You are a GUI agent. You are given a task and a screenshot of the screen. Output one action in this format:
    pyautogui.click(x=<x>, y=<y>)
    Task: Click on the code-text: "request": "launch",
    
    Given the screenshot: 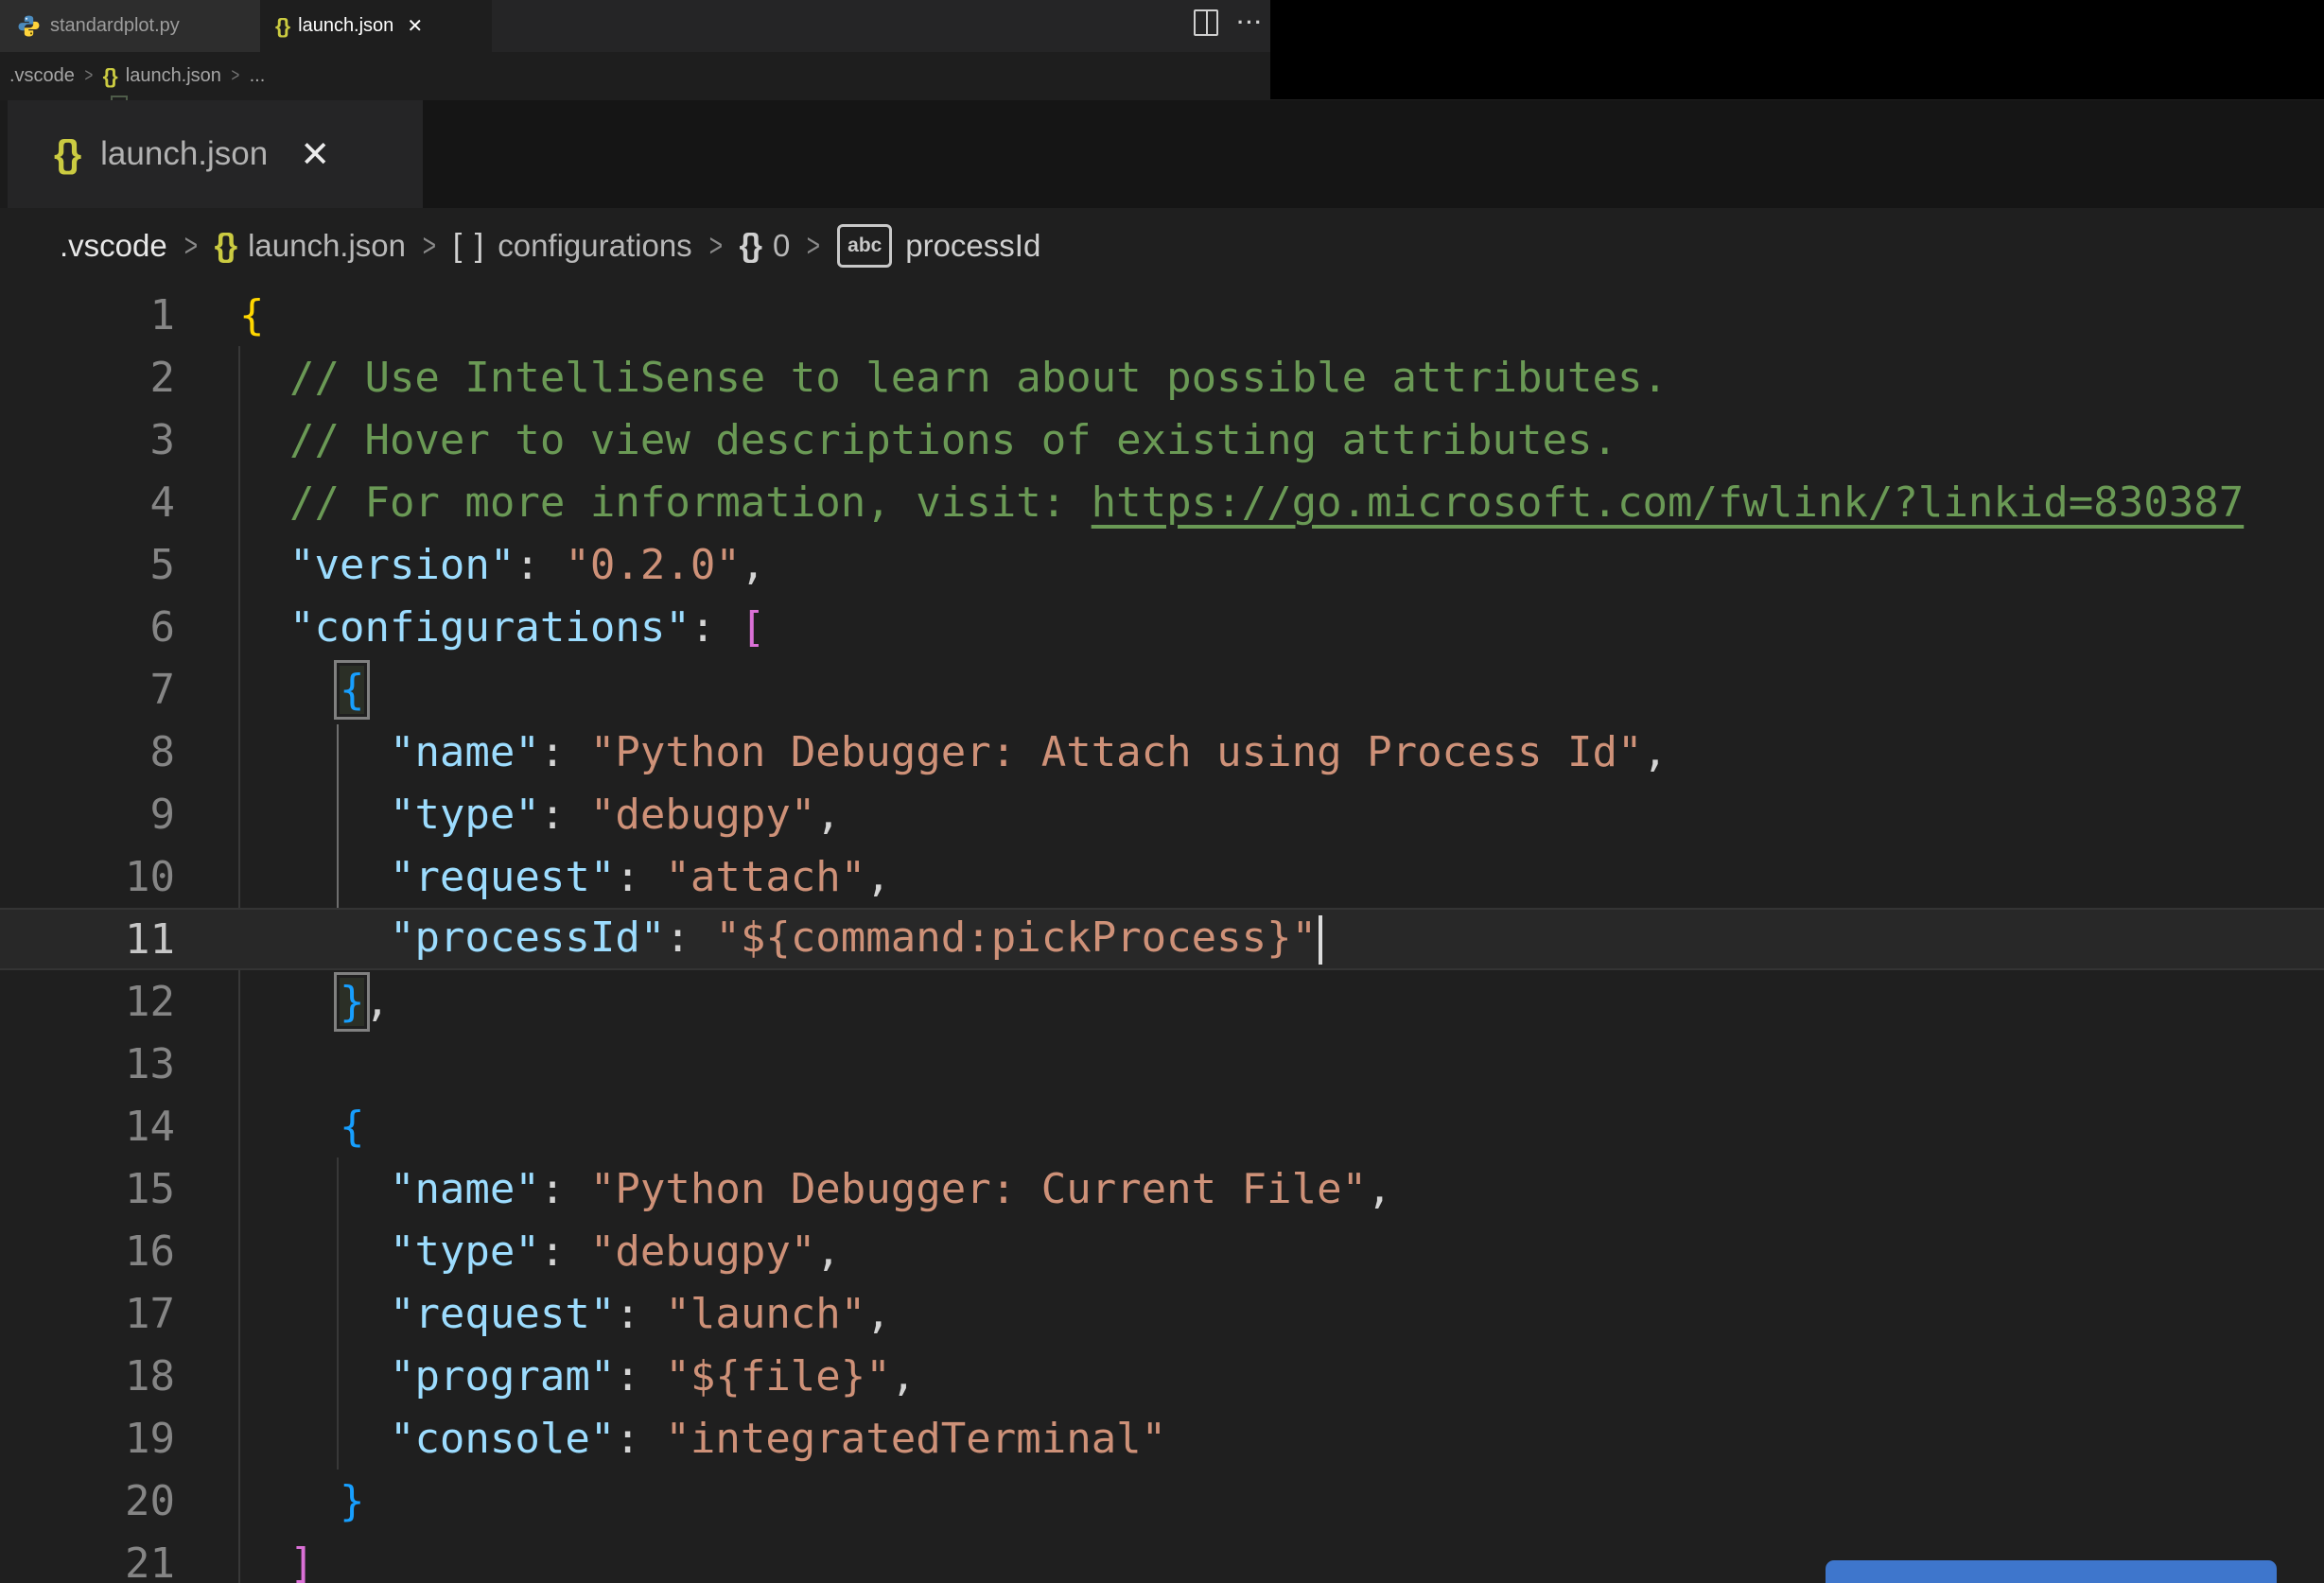 What is the action you would take?
    pyautogui.click(x=533, y=1314)
    